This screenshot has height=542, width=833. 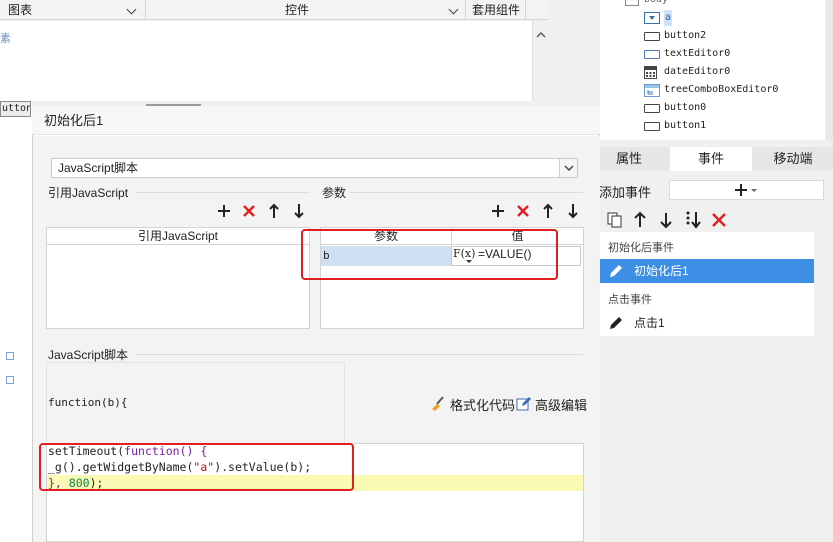 What do you see at coordinates (540, 61) in the screenshot?
I see `panel-scrollbar` at bounding box center [540, 61].